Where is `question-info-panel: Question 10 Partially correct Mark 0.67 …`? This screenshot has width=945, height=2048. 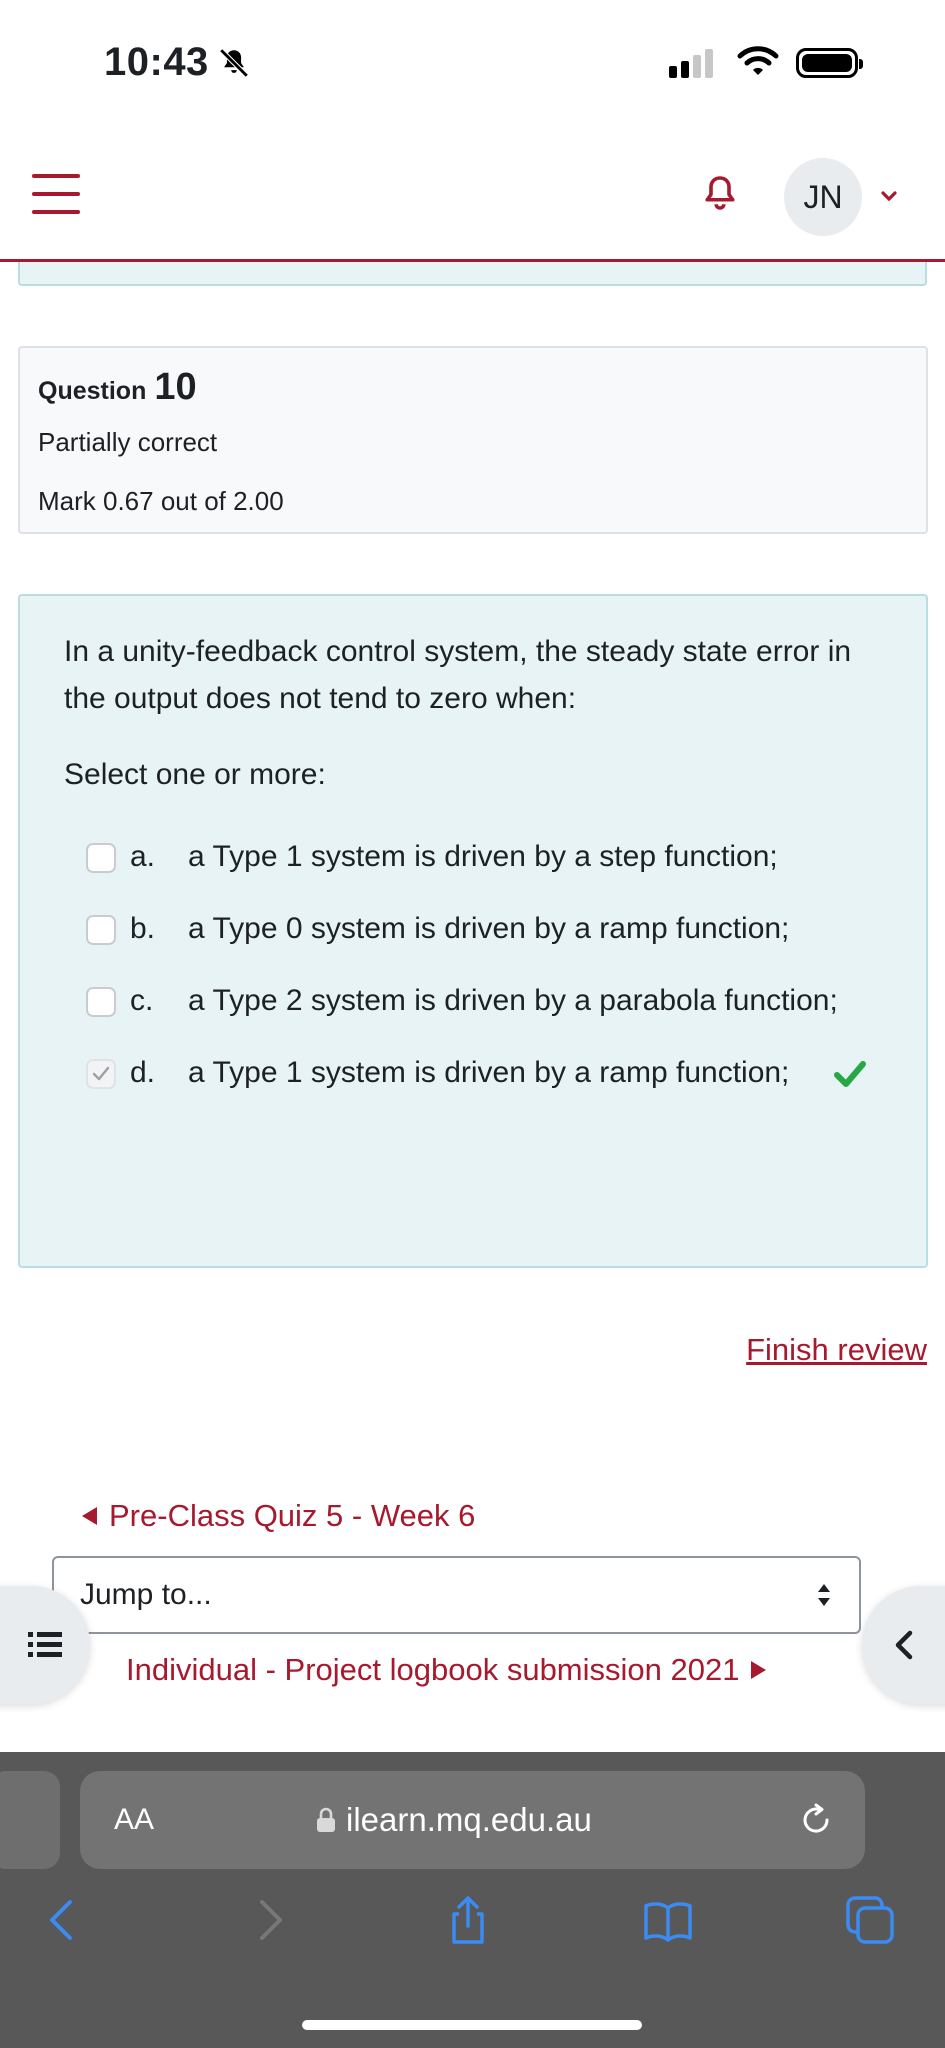 question-info-panel: Question 10 Partially correct Mark 0.67 … is located at coordinates (473, 440).